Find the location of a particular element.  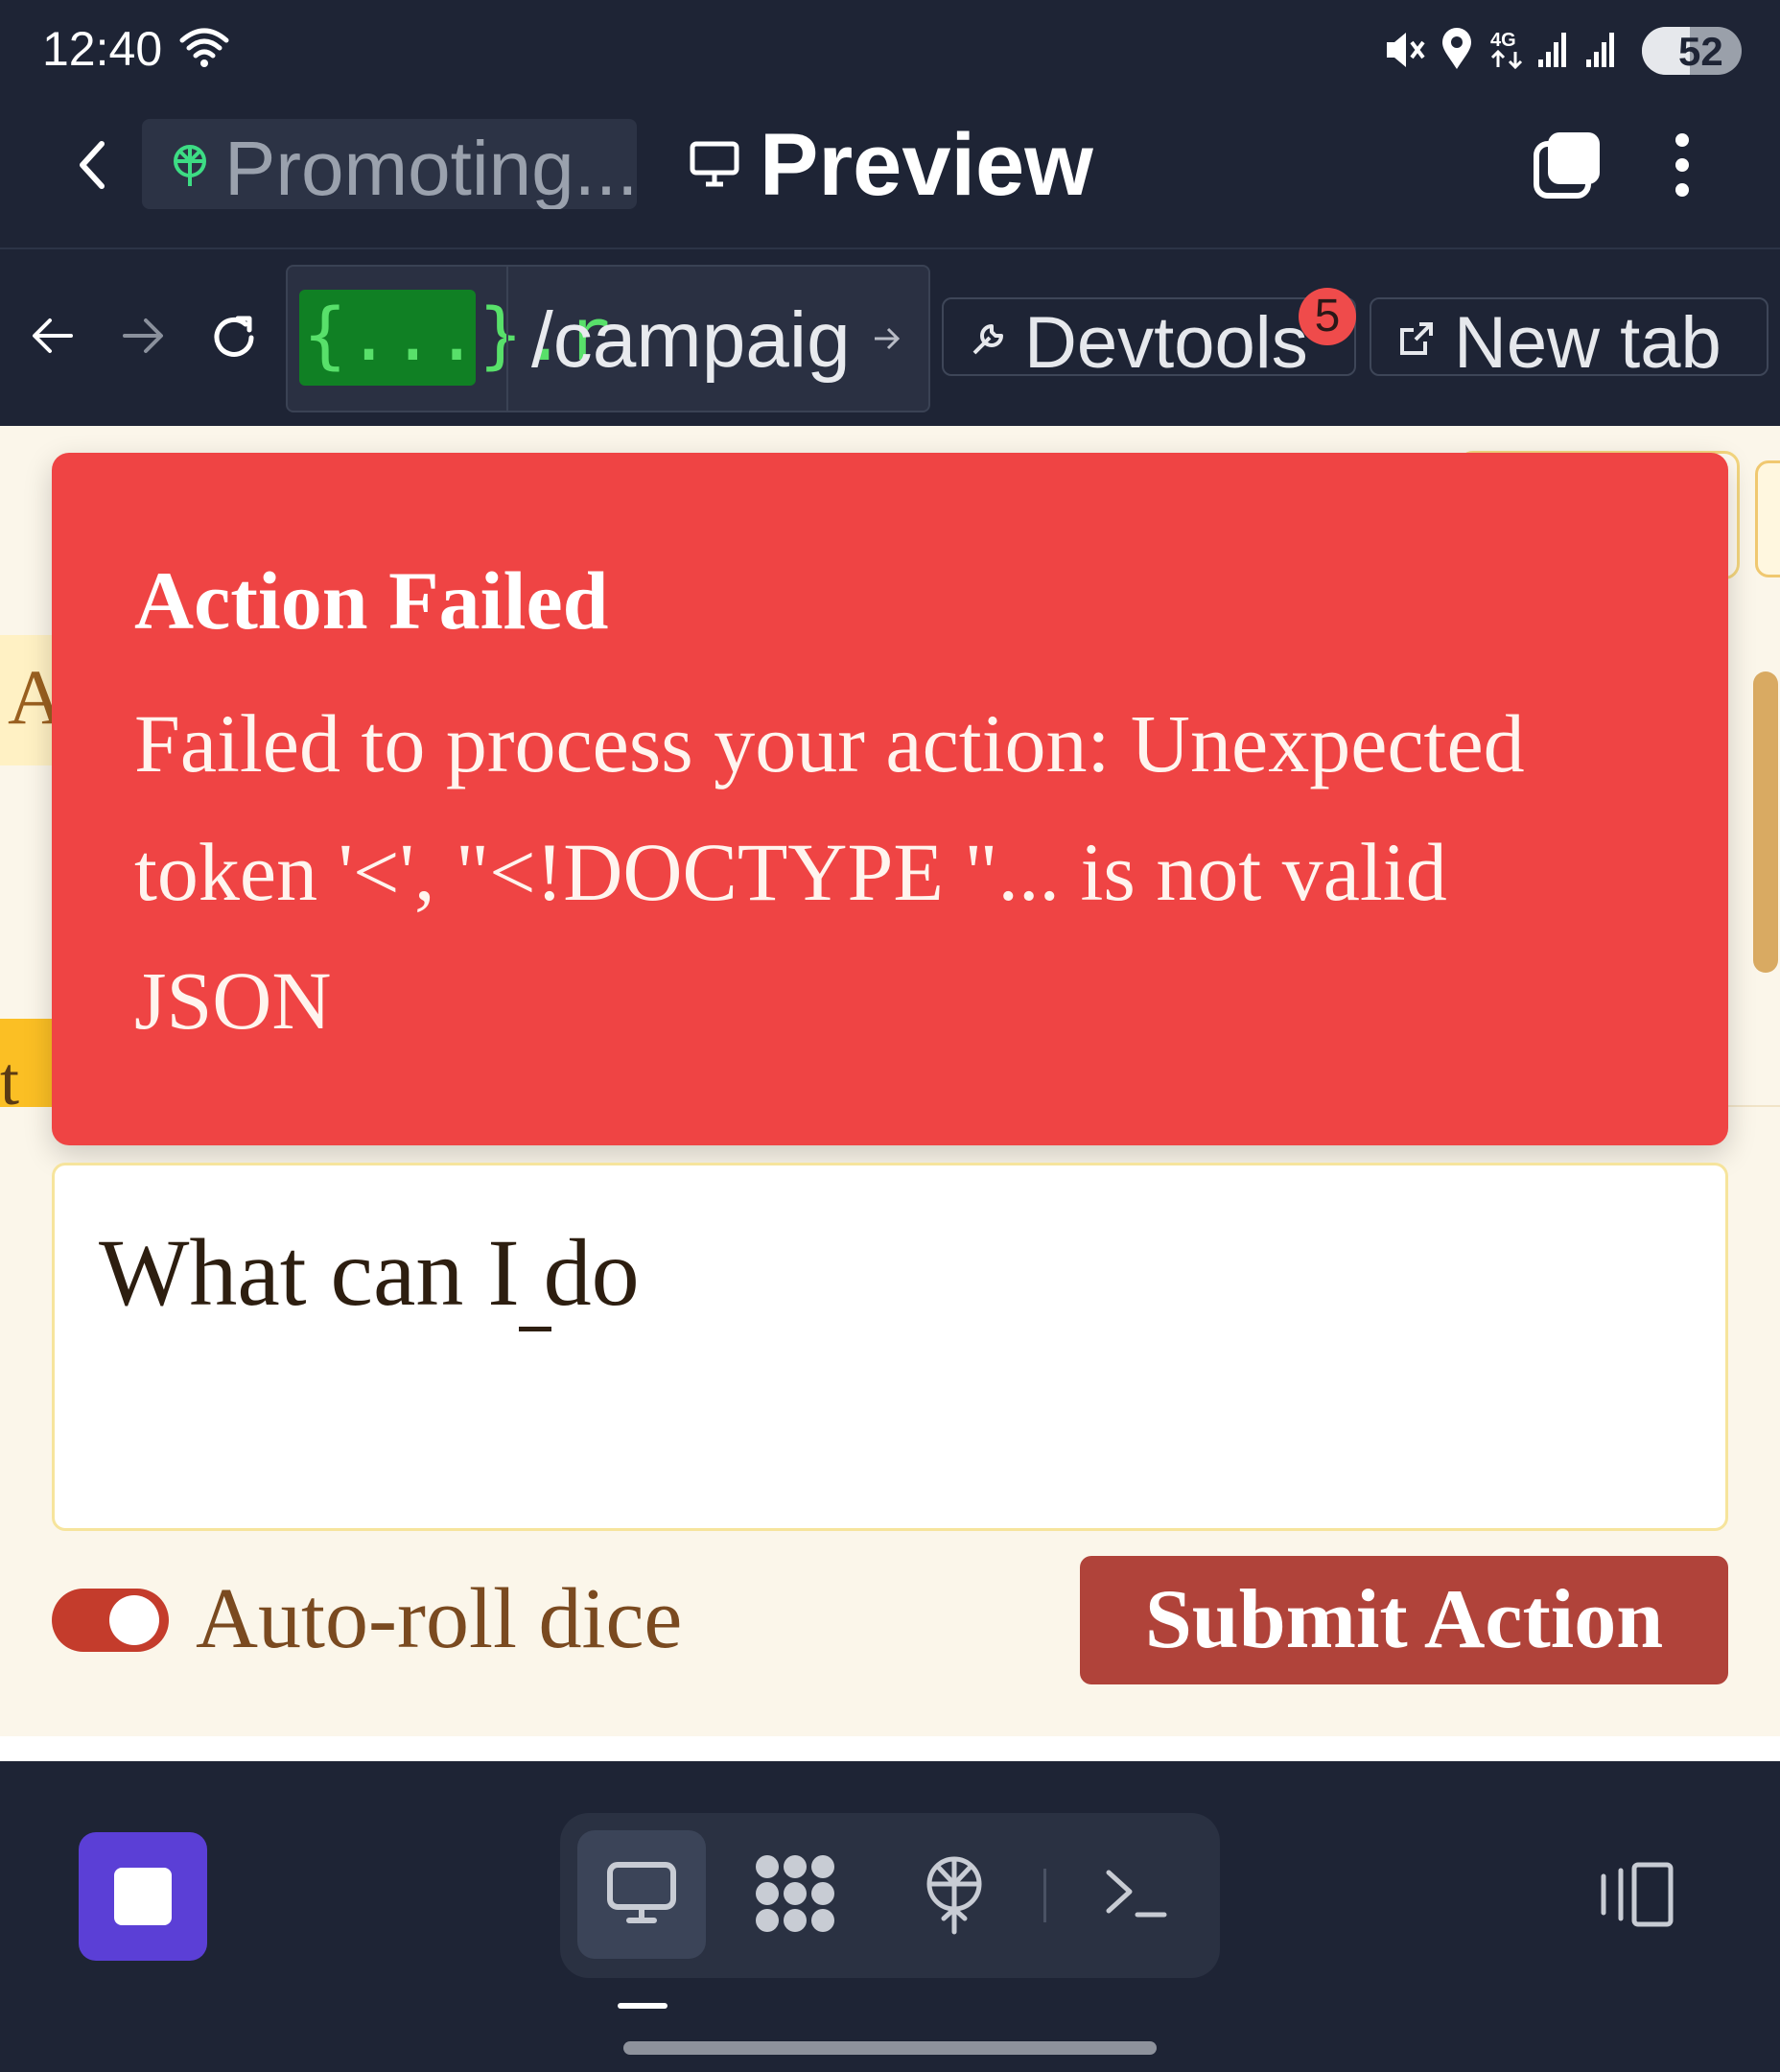

stop-icon is located at coordinates (143, 1896).